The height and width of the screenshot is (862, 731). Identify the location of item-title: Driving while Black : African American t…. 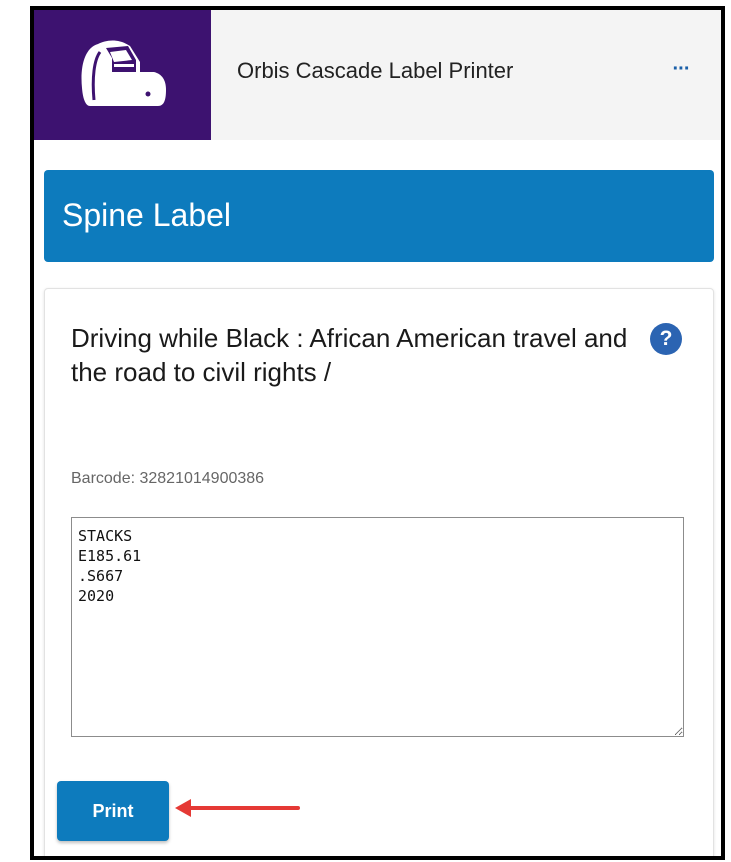
(349, 355).